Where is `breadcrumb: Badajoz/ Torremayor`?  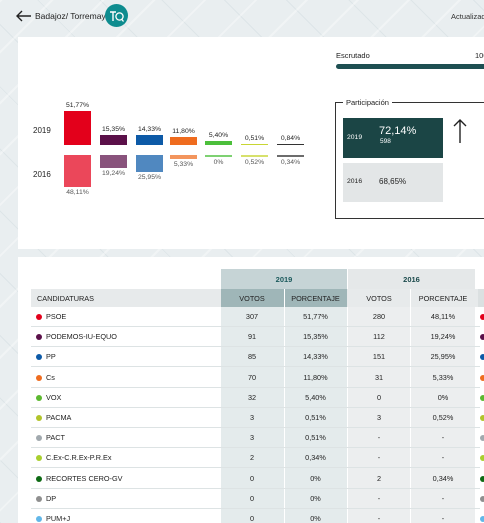 breadcrumb: Badajoz/ Torremayor is located at coordinates (74, 16).